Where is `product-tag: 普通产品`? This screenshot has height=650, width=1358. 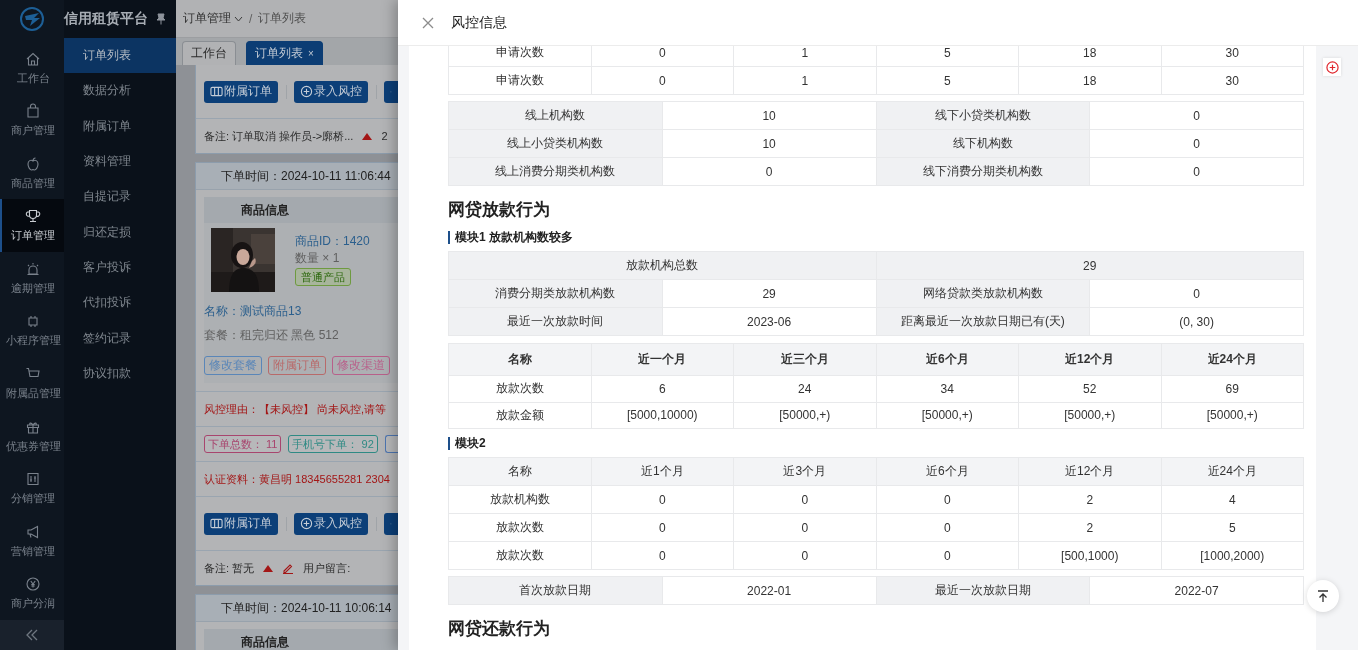
product-tag: 普通产品 is located at coordinates (323, 277).